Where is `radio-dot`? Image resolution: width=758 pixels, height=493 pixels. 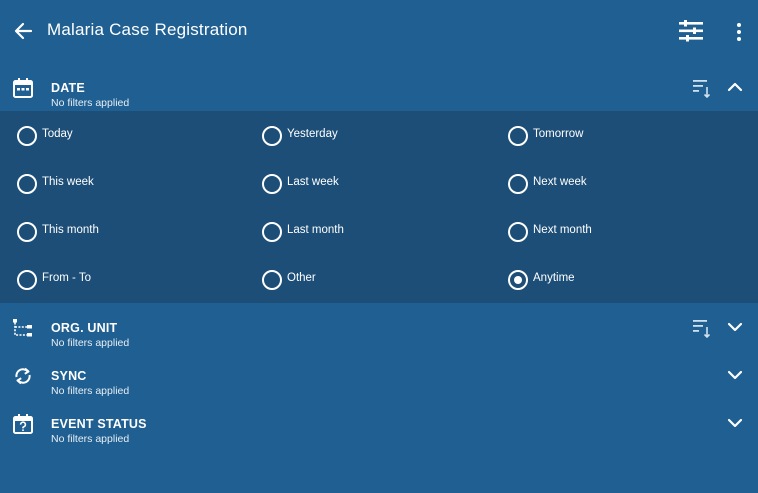
radio-dot is located at coordinates (518, 280).